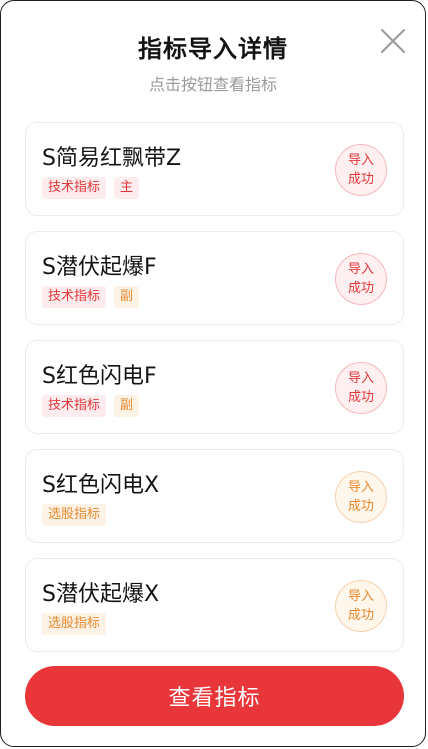  What do you see at coordinates (127, 188) in the screenshot?
I see `indicator-role-tag: 主` at bounding box center [127, 188].